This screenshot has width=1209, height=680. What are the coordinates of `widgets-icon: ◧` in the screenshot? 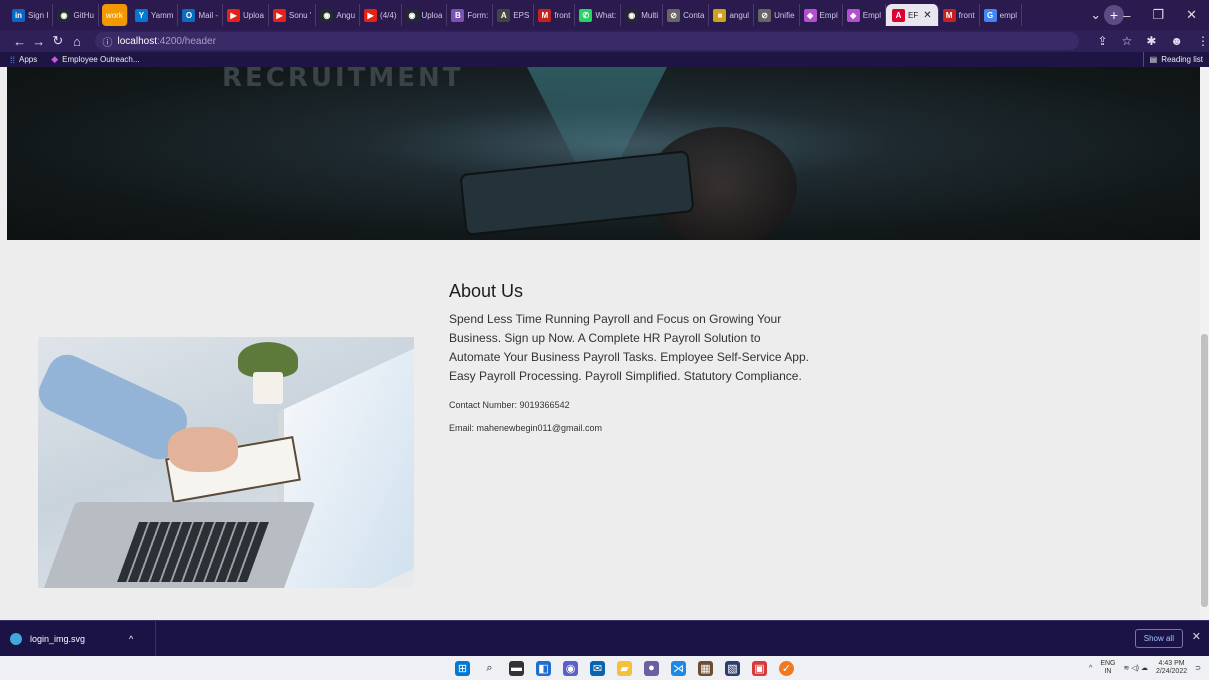 It's located at (543, 668).